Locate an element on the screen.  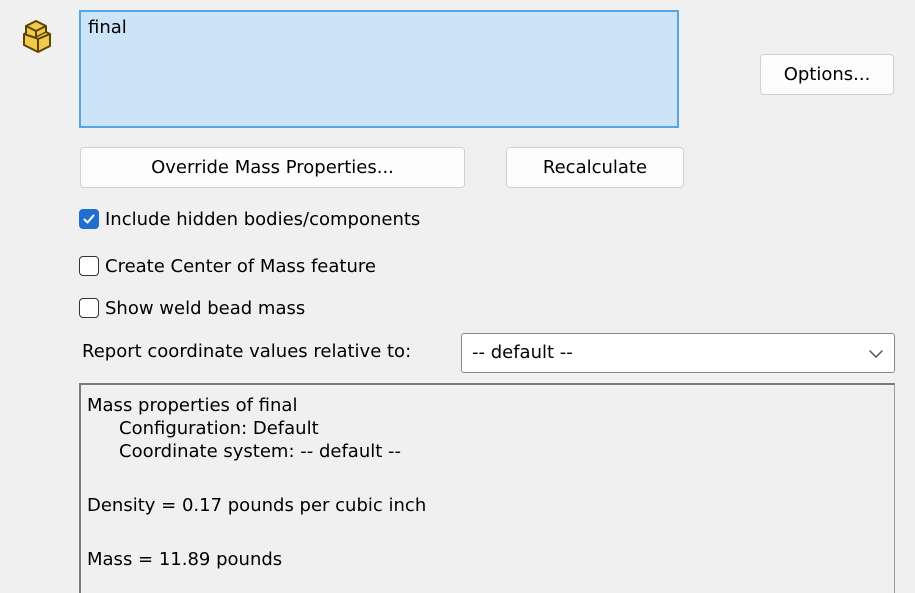
weld-bead-checkbox is located at coordinates (89, 308).